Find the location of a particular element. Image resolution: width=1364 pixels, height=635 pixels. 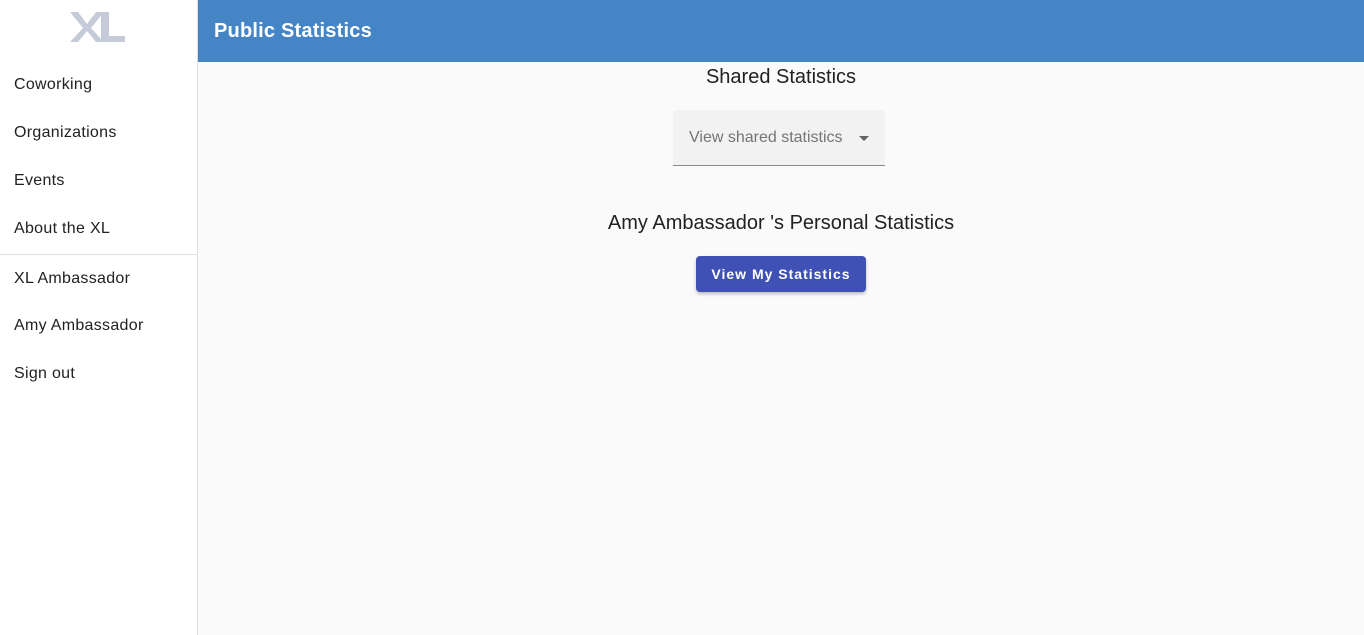

sidebar-item-sign-out: Sign out is located at coordinates (98, 374).